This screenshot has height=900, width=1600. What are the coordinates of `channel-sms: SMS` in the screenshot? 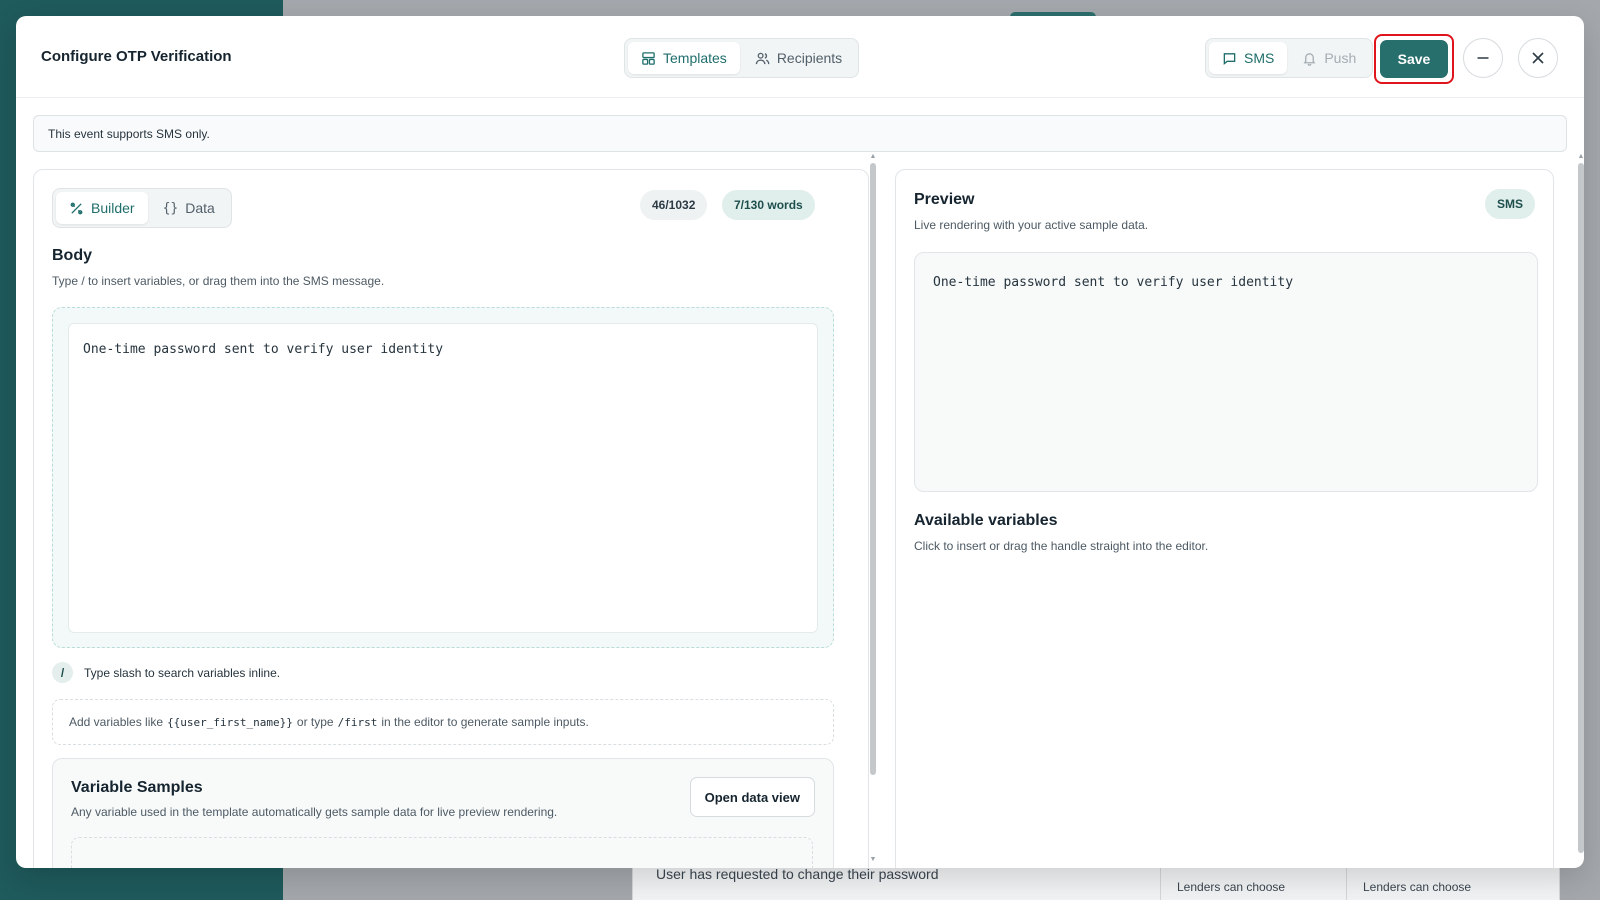 It's located at (1248, 58).